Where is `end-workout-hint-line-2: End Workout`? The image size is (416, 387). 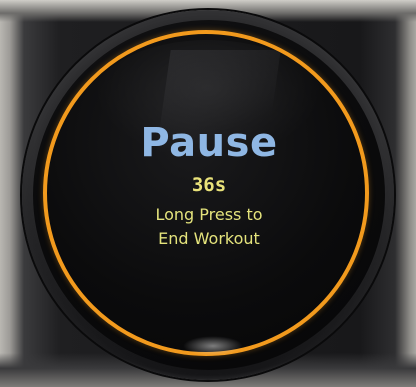 end-workout-hint-line-2: End Workout is located at coordinates (209, 238).